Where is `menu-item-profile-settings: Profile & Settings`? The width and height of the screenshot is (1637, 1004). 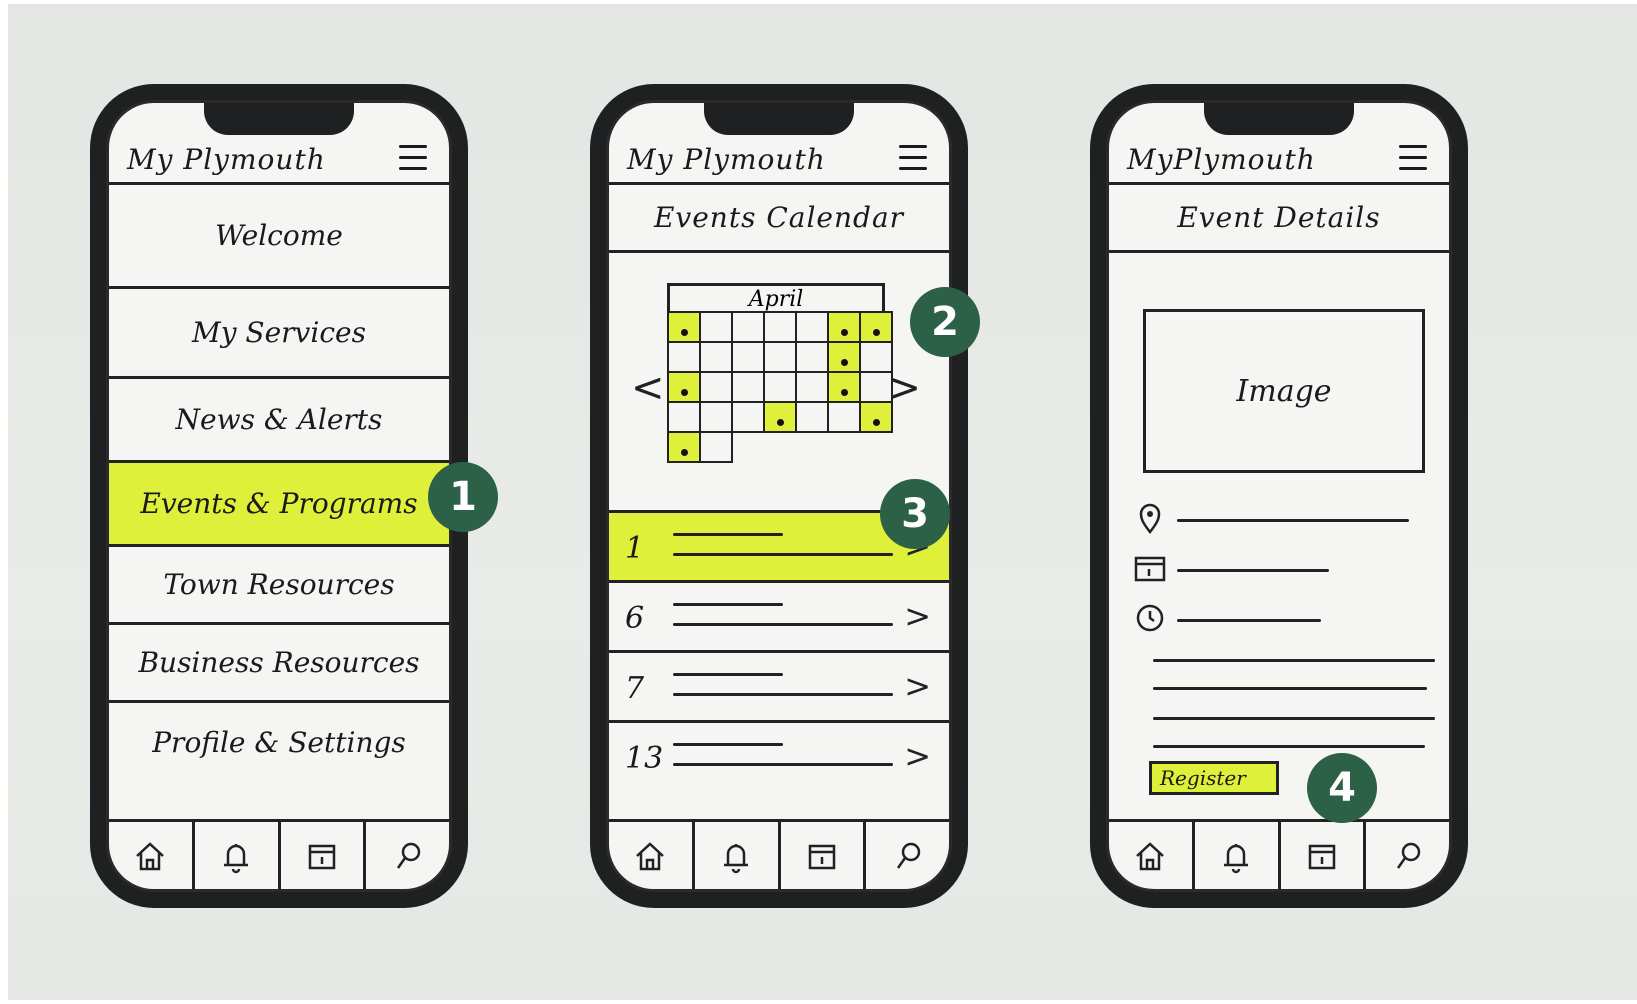
menu-item-profile-settings: Profile & Settings is located at coordinates (279, 742).